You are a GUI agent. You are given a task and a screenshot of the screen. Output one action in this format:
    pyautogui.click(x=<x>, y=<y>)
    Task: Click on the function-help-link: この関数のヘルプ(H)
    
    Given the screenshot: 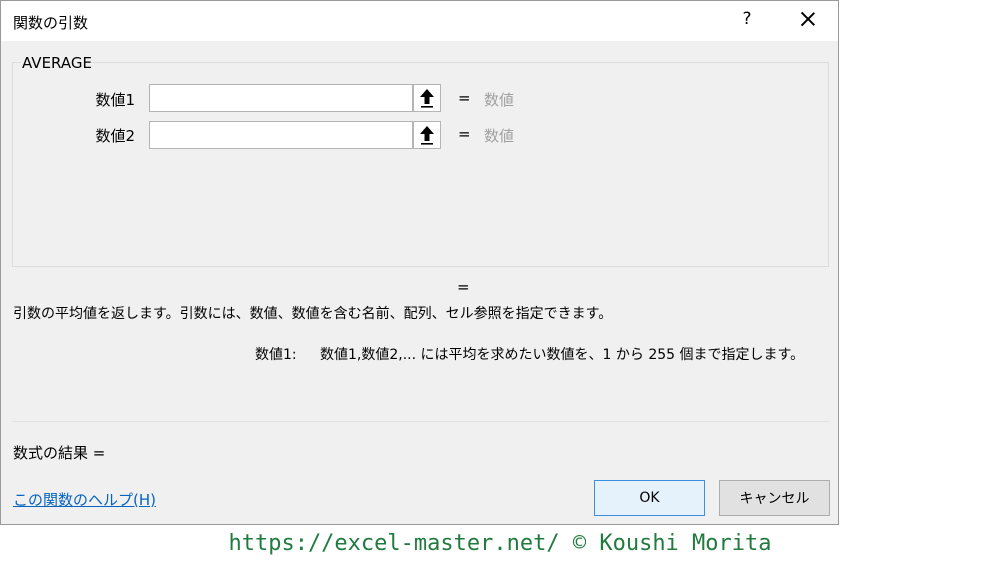 What is the action you would take?
    pyautogui.click(x=84, y=499)
    